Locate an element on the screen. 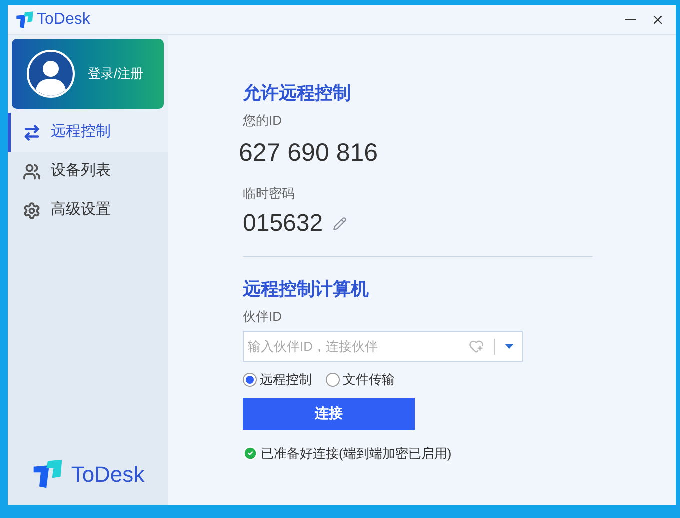 This screenshot has width=680, height=518. sidebar-item: 远程控制 is located at coordinates (88, 132).